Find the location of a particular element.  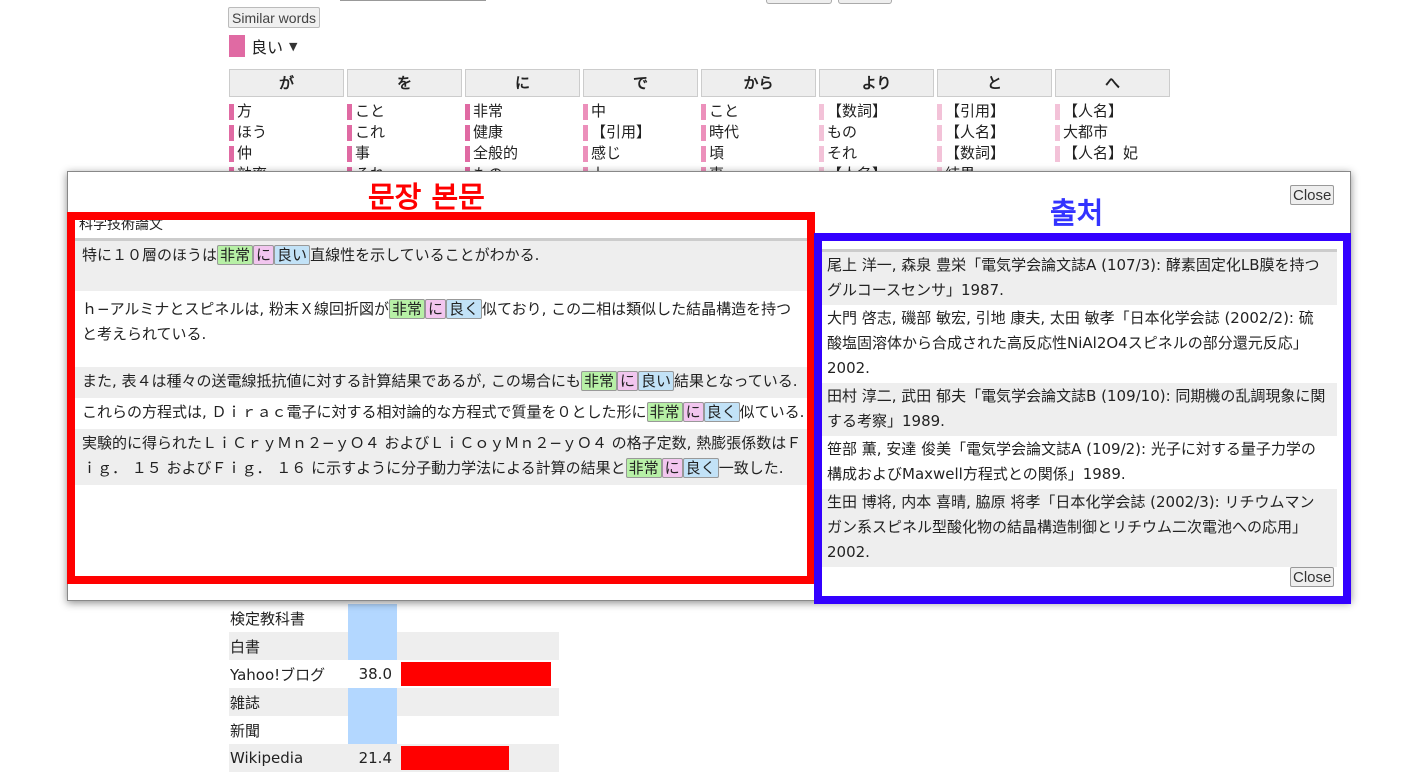

word-text: 【引用】 is located at coordinates (975, 111).